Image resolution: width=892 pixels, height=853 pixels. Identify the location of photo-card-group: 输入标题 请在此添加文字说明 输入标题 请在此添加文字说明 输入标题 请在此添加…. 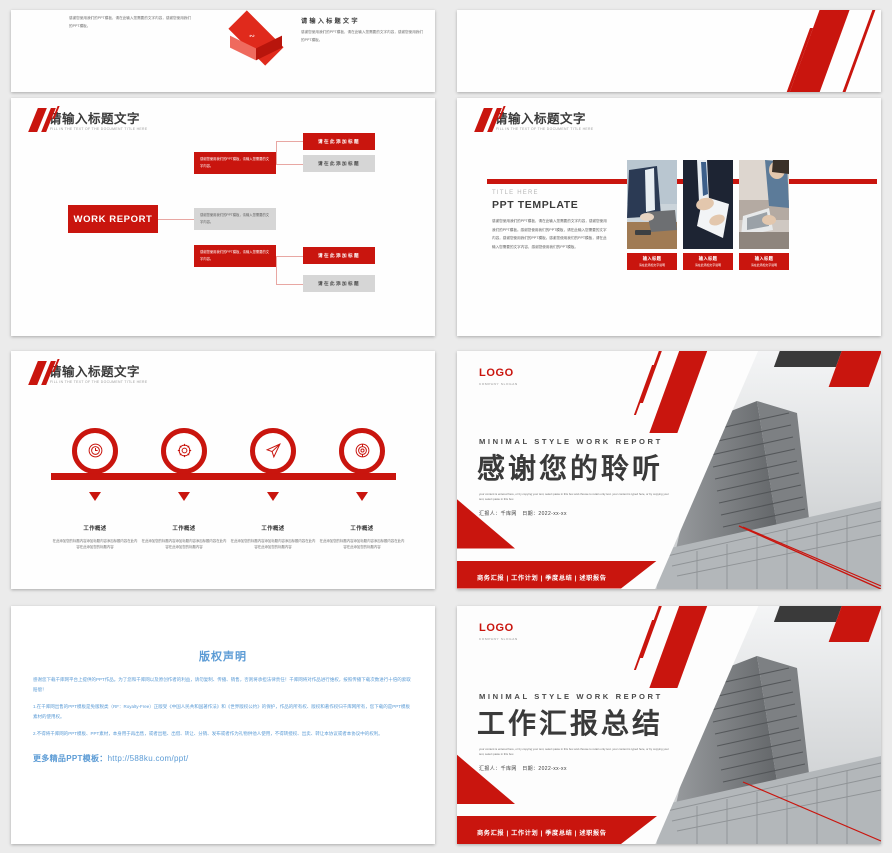
(708, 215).